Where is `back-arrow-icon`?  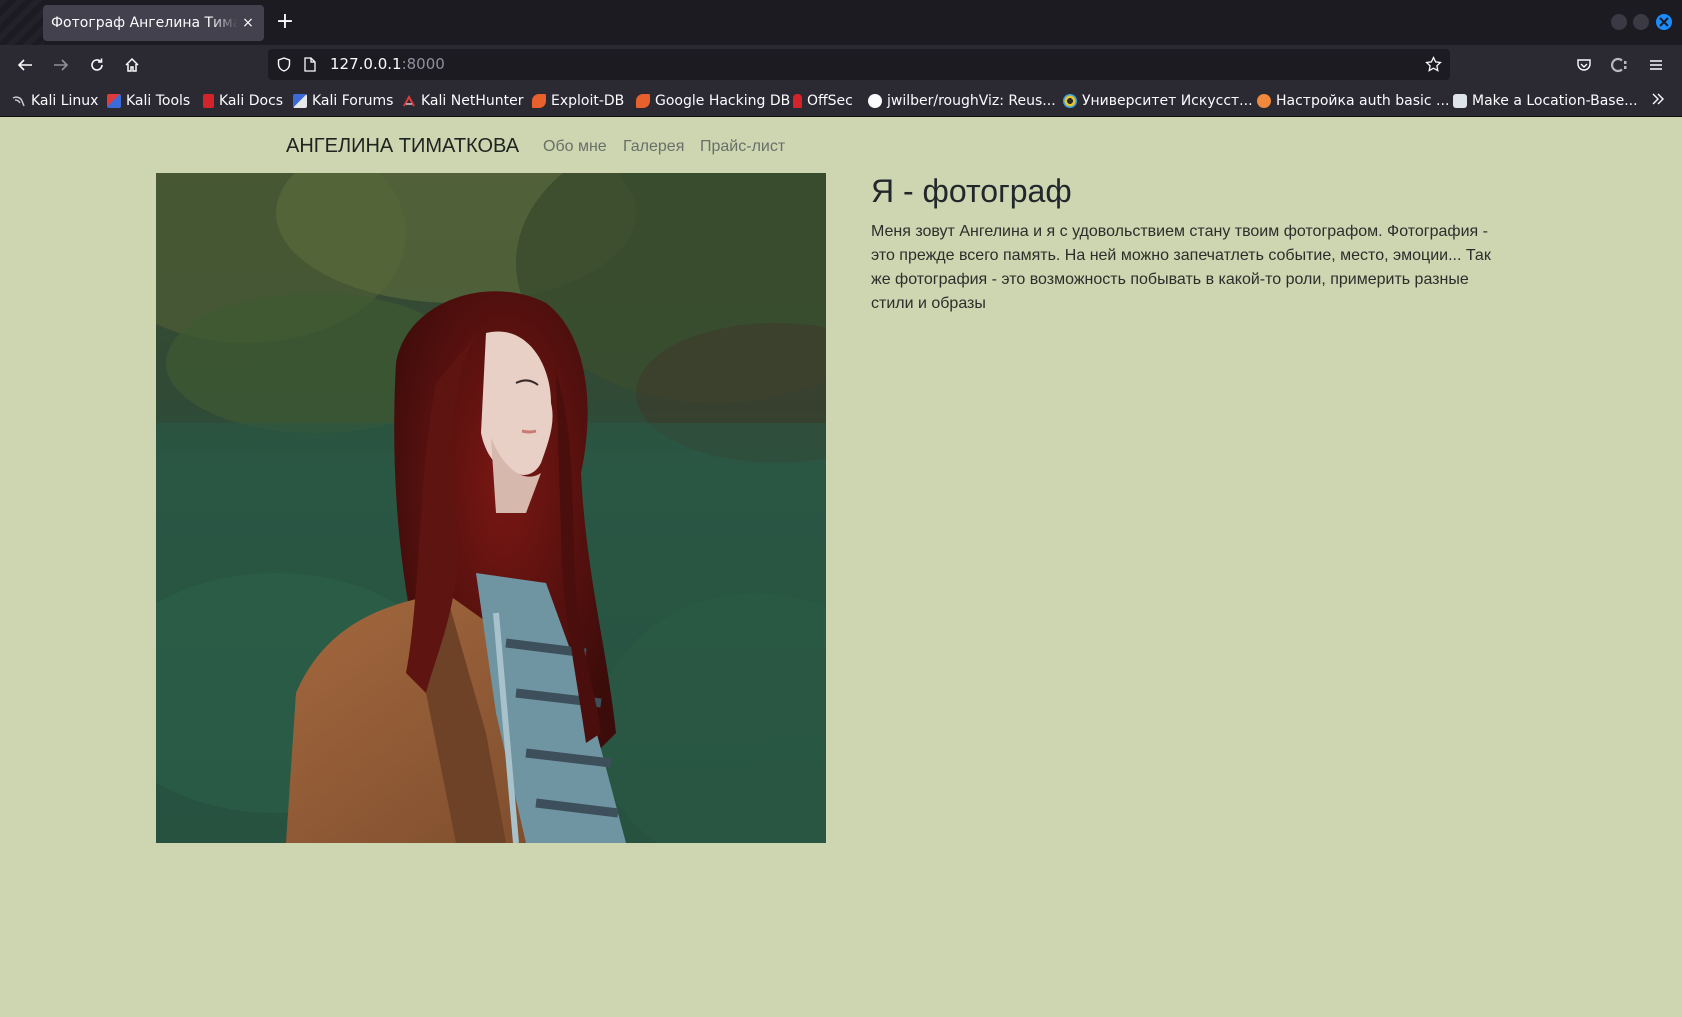 back-arrow-icon is located at coordinates (24, 65).